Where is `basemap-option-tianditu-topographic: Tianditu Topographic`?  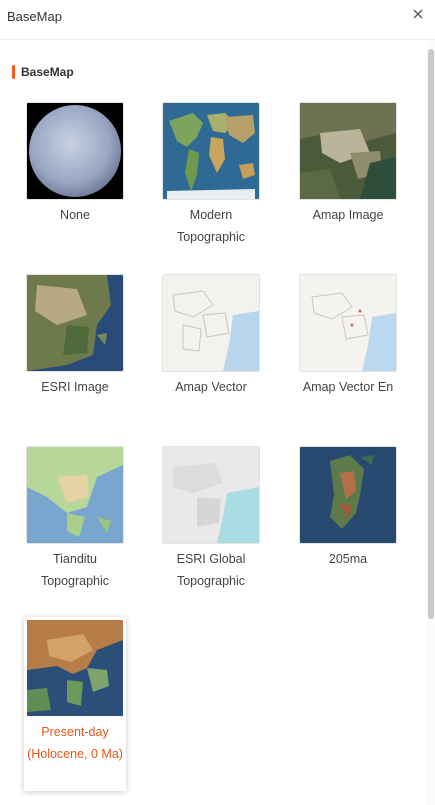 basemap-option-tianditu-topographic: Tianditu Topographic is located at coordinates (75, 519).